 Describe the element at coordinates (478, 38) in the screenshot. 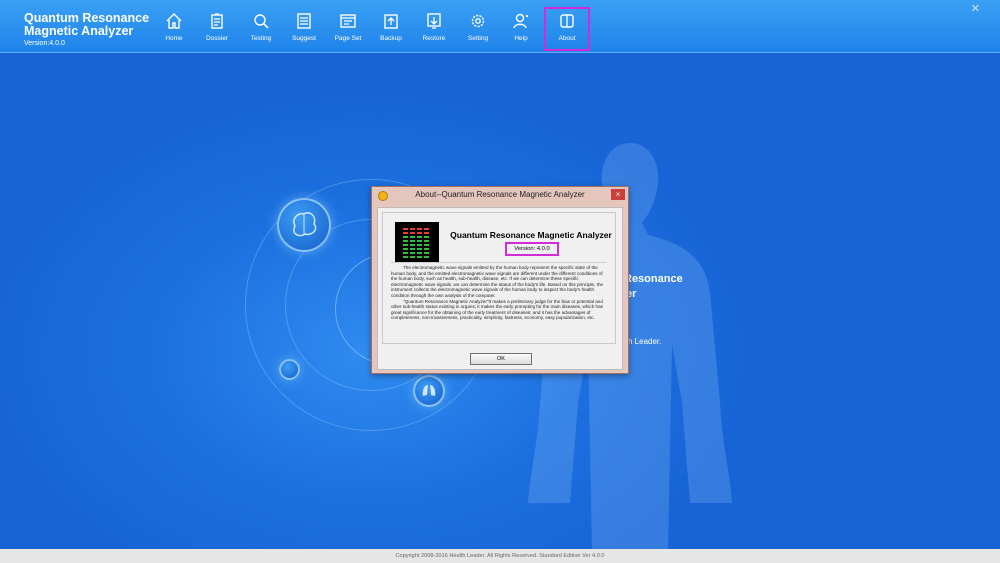

I see `toolbar-setting-label: Setting` at that location.